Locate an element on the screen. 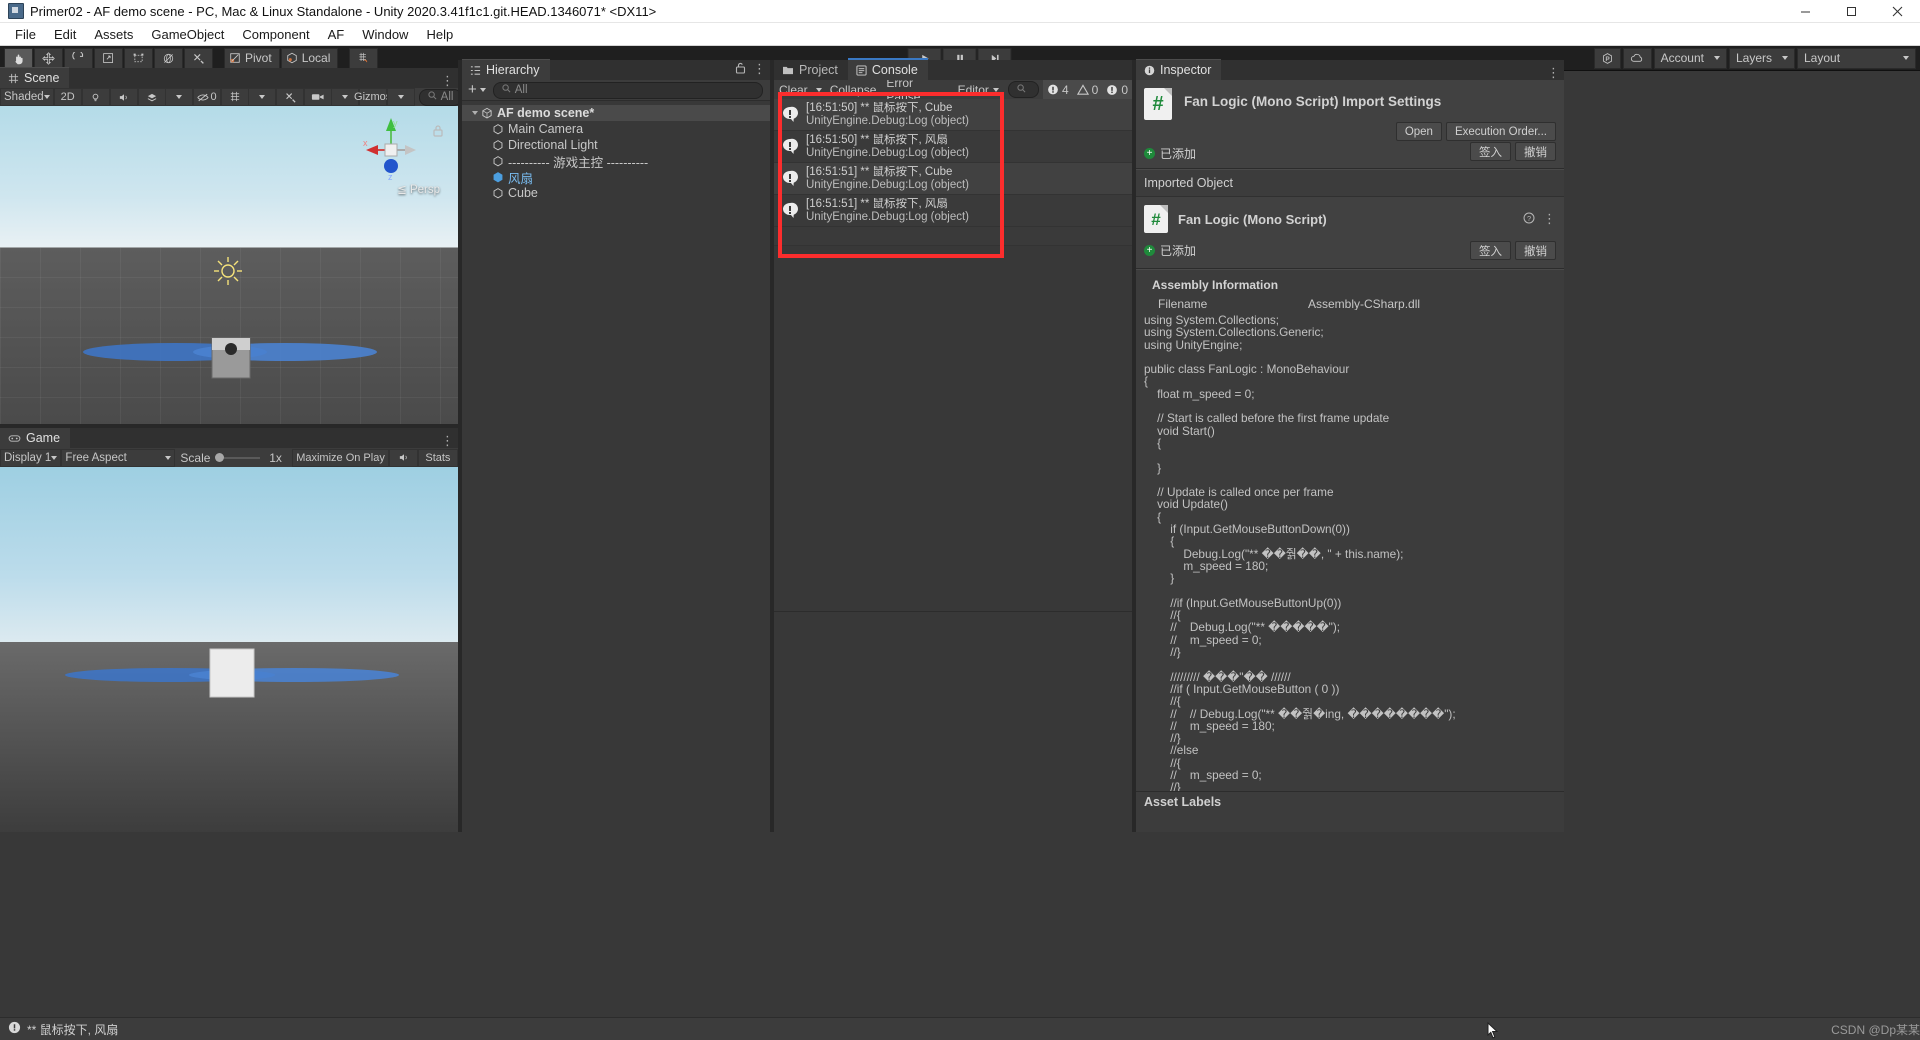 The width and height of the screenshot is (1920, 1040). revert-button-2: 撤销 is located at coordinates (1535, 250).